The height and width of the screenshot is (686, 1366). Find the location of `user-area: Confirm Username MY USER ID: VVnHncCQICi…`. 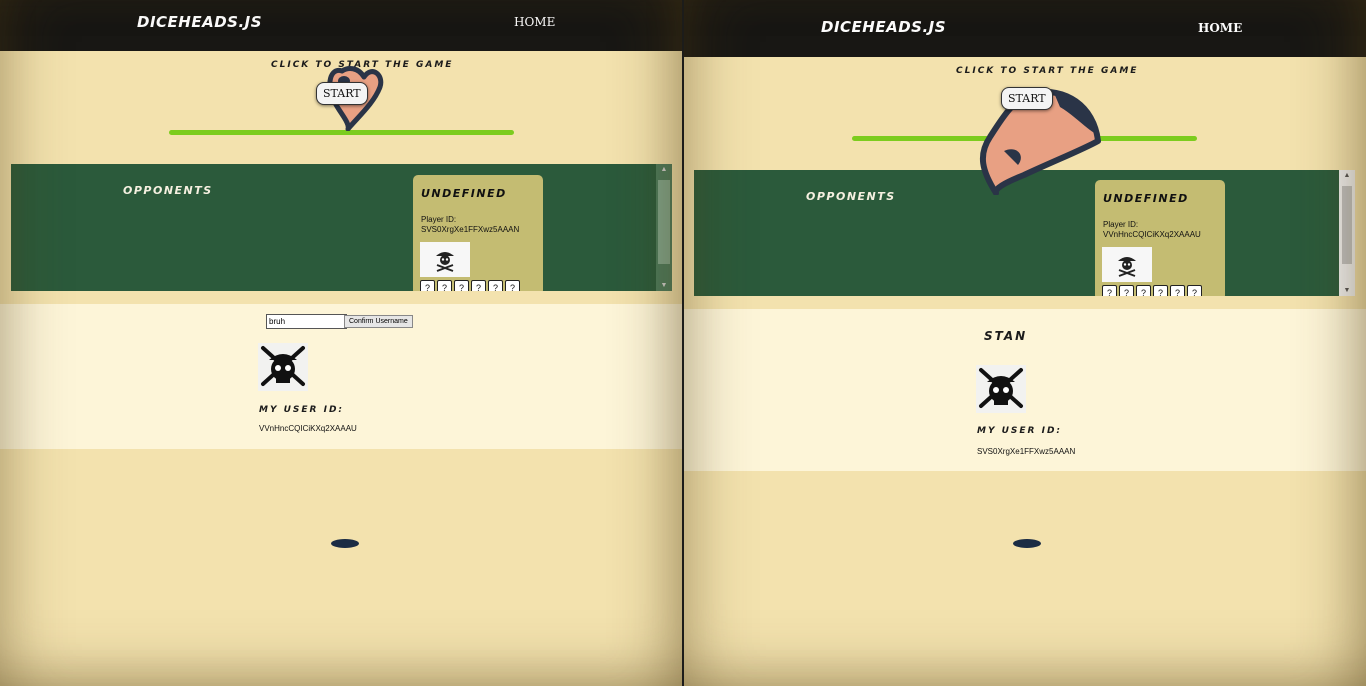

user-area: Confirm Username MY USER ID: VVnHncCQICi… is located at coordinates (341, 376).